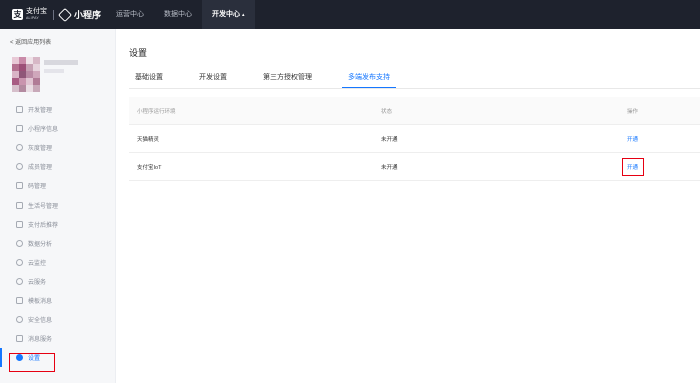 This screenshot has width=700, height=383. What do you see at coordinates (40, 168) in the screenshot?
I see `sidebar-item-label: 成员管理` at bounding box center [40, 168].